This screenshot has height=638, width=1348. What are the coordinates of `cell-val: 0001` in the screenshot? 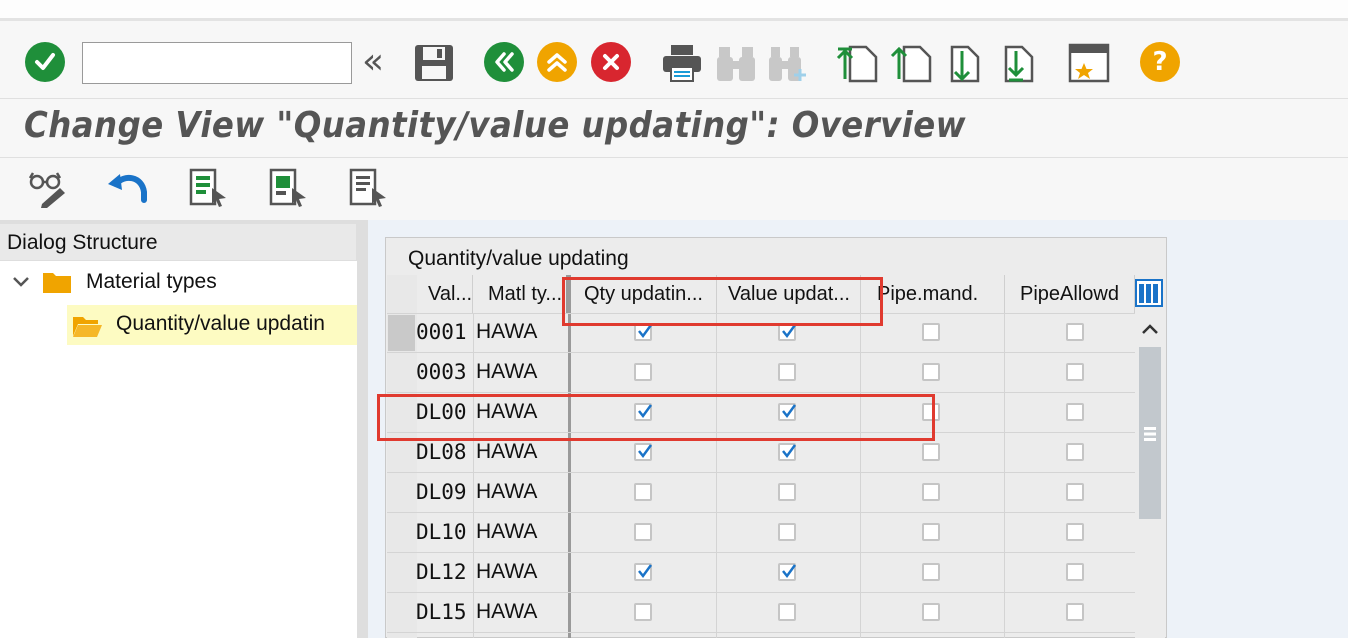 It's located at (441, 332).